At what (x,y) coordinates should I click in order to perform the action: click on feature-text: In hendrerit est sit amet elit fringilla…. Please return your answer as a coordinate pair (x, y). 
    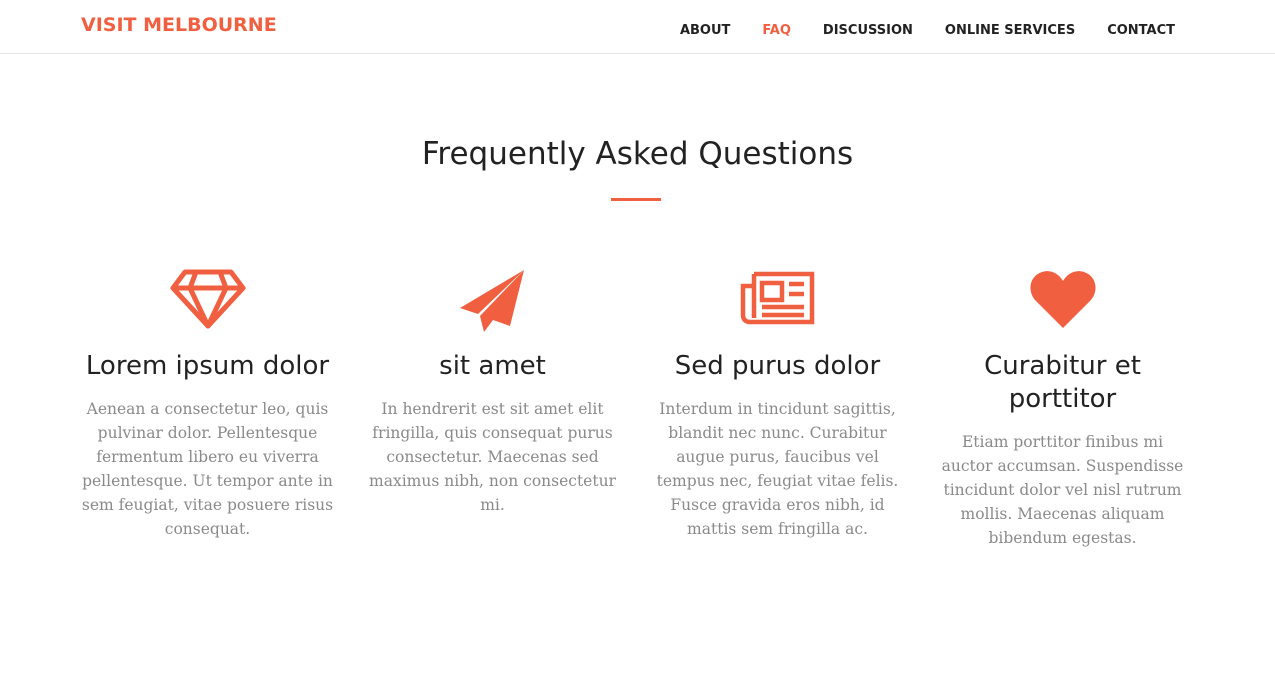
    Looking at the image, I should click on (492, 457).